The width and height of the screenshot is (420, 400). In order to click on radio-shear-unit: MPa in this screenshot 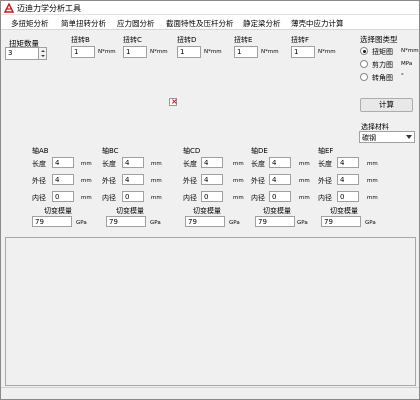, I will do `click(407, 64)`.